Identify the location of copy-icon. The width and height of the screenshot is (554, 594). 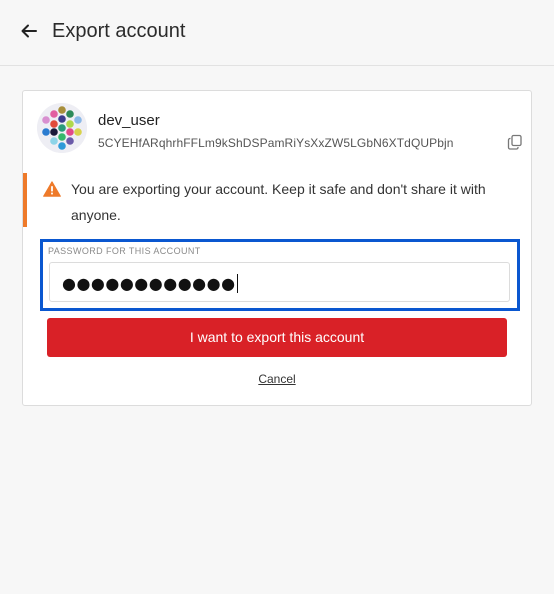
(515, 142).